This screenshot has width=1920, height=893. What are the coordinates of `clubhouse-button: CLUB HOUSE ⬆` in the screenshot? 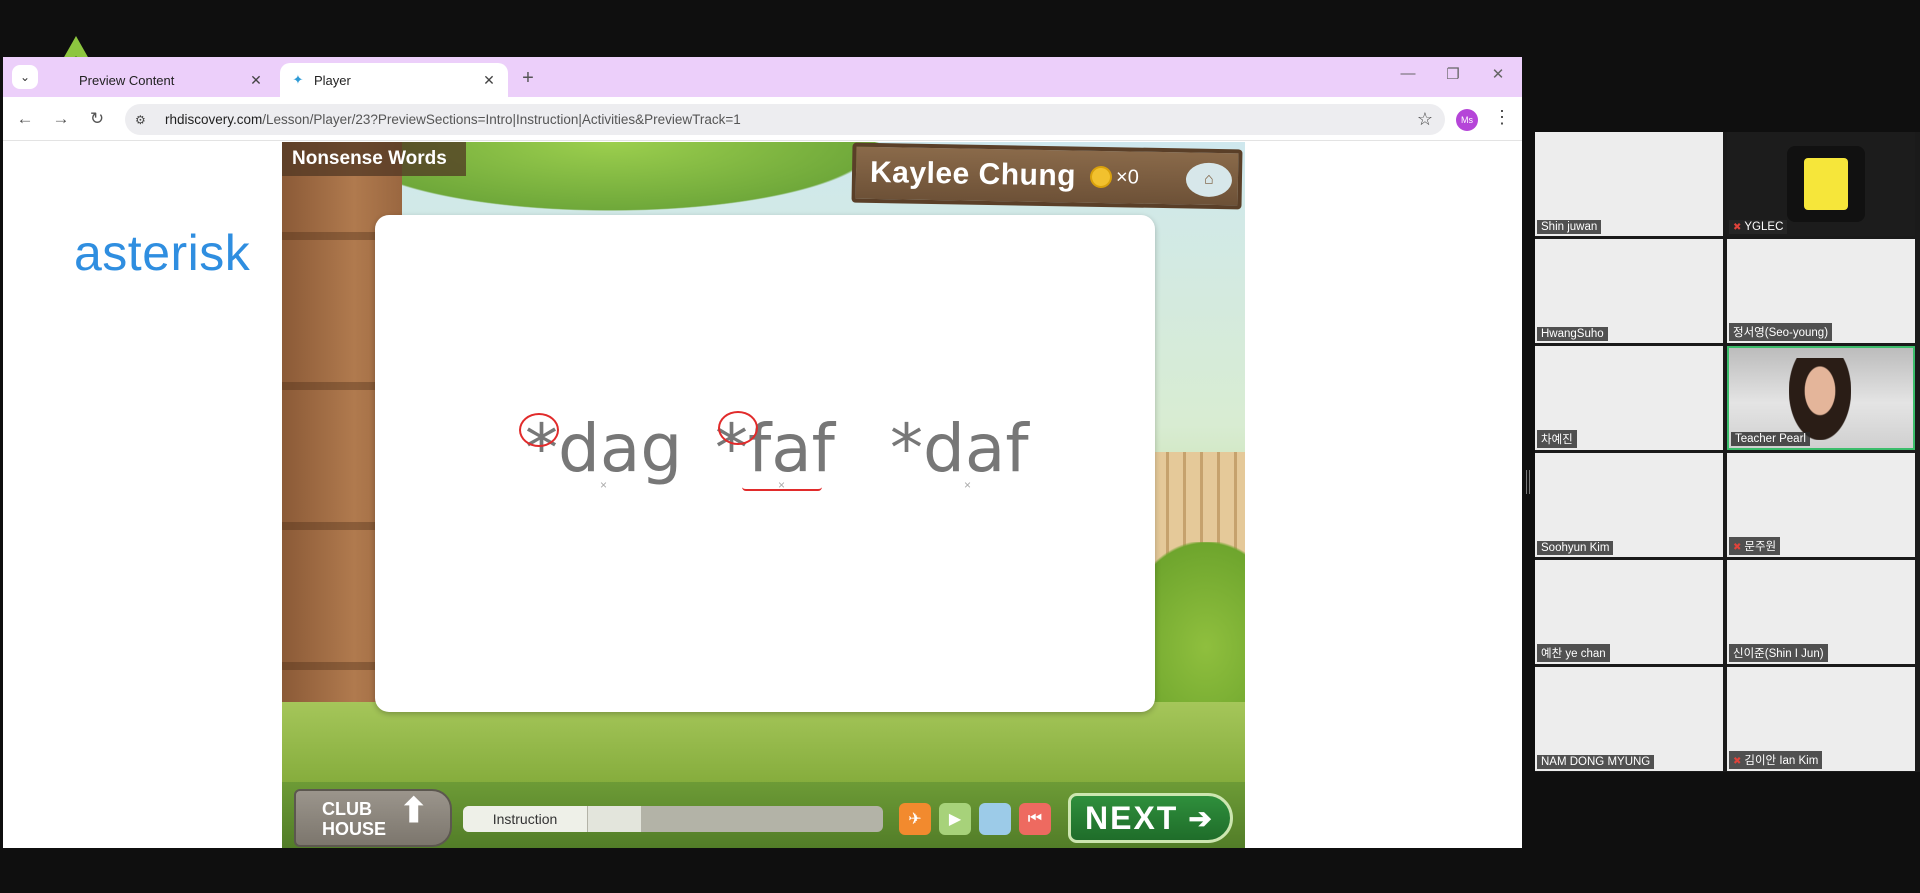 It's located at (373, 818).